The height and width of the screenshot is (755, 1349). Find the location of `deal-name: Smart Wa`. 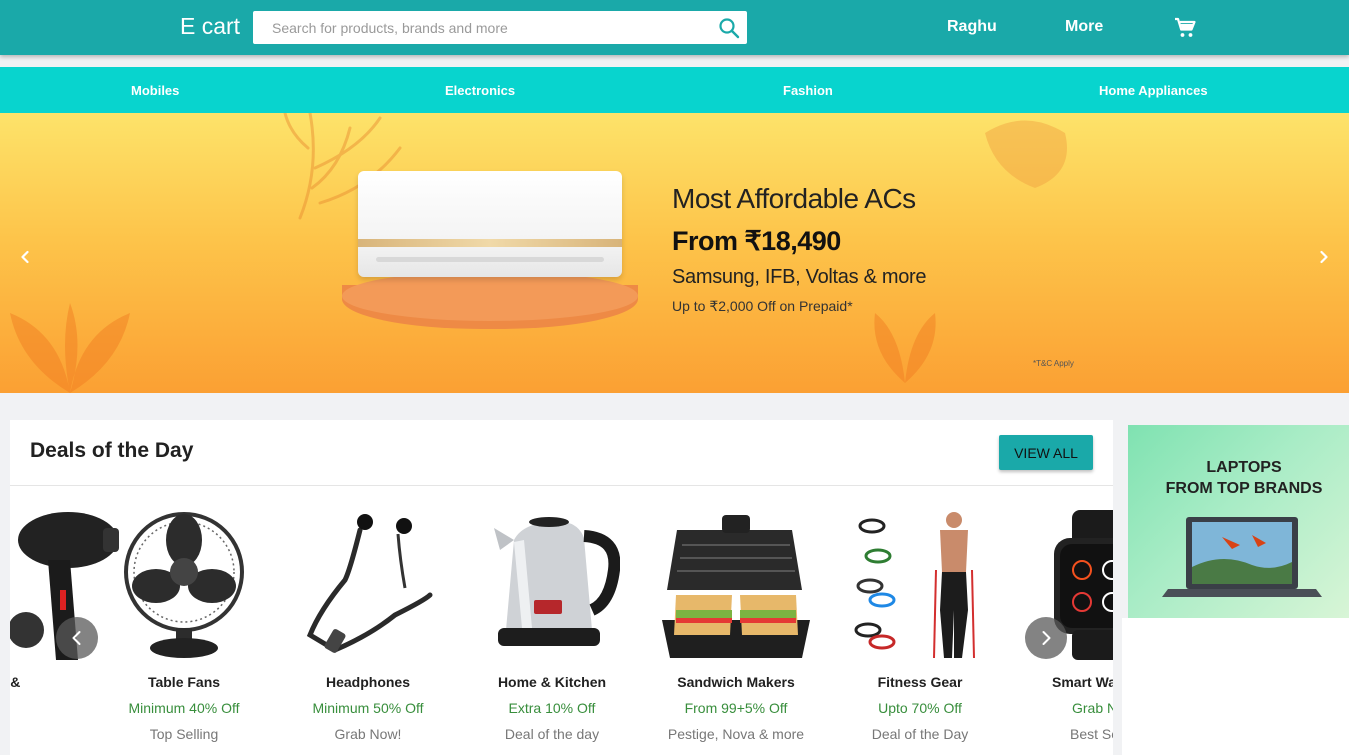

deal-name: Smart Wa is located at coordinates (1082, 682).